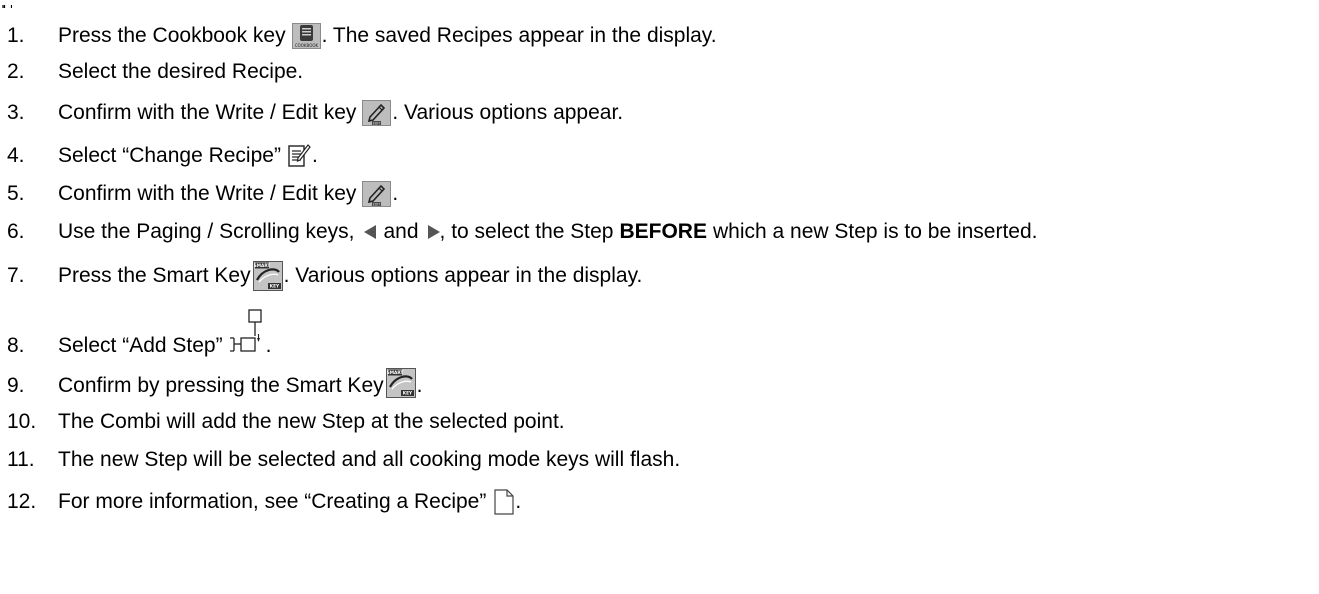 The height and width of the screenshot is (594, 1319). What do you see at coordinates (22, 421) in the screenshot?
I see `step-number: 10.` at bounding box center [22, 421].